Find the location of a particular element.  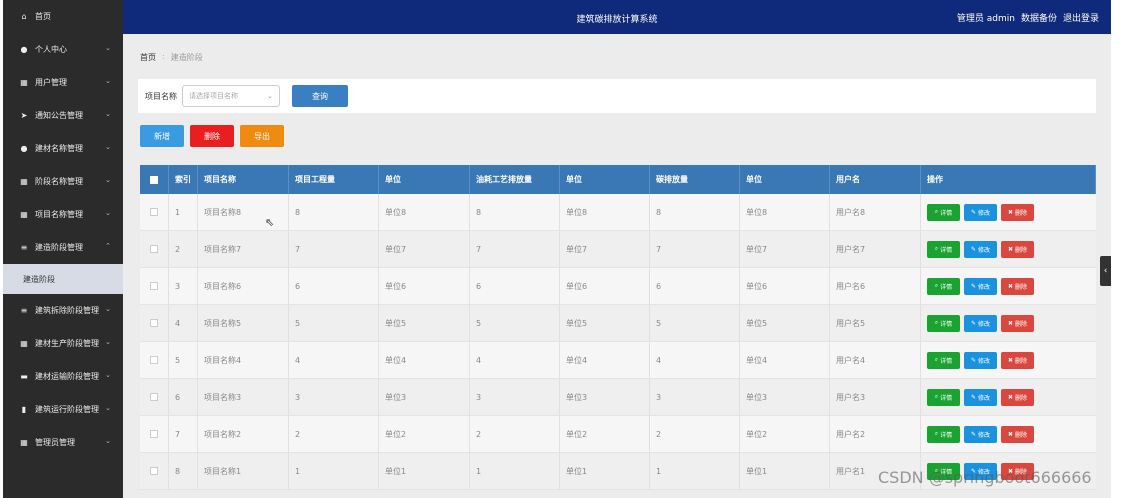

user-role-label: 管理员 admin is located at coordinates (985, 19).